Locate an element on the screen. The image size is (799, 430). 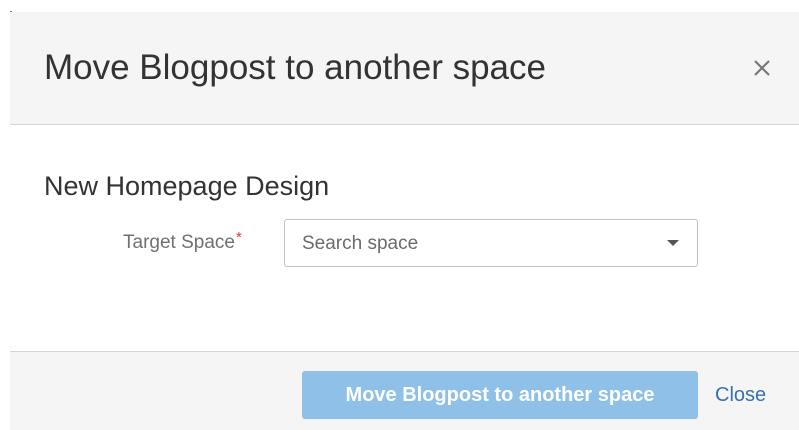
dialog-title: Move Blogpost to another space is located at coordinates (295, 67).